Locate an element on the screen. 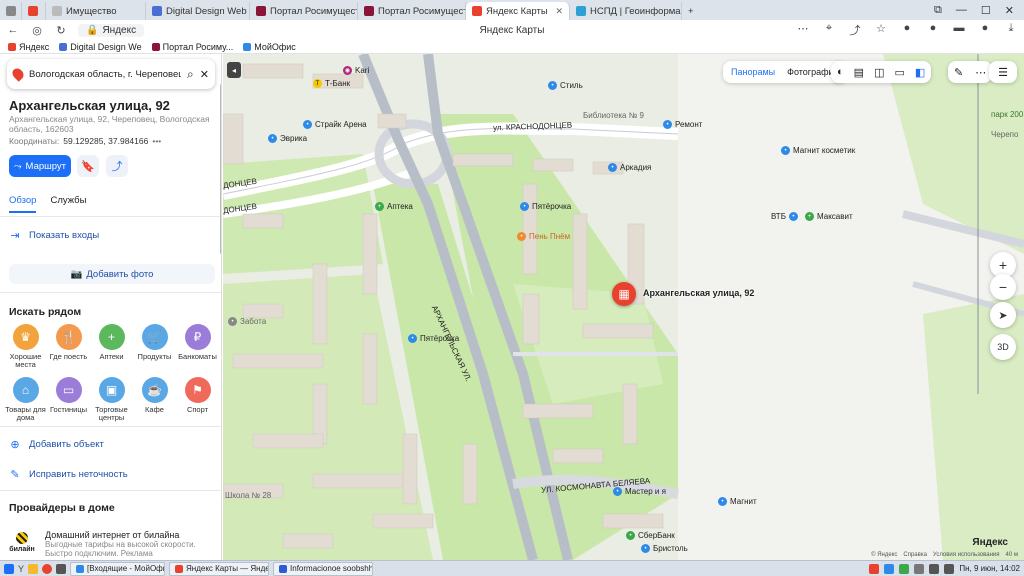  search-icon: ⌕ is located at coordinates (190, 74).